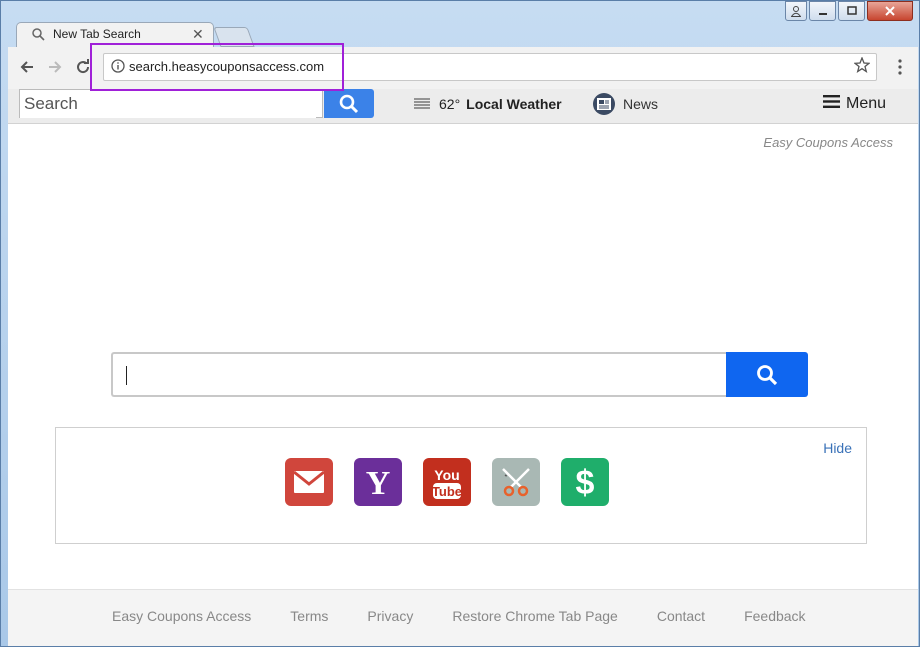 This screenshot has width=920, height=647. What do you see at coordinates (390, 616) in the screenshot?
I see `footer-link-privacy: Privacy` at bounding box center [390, 616].